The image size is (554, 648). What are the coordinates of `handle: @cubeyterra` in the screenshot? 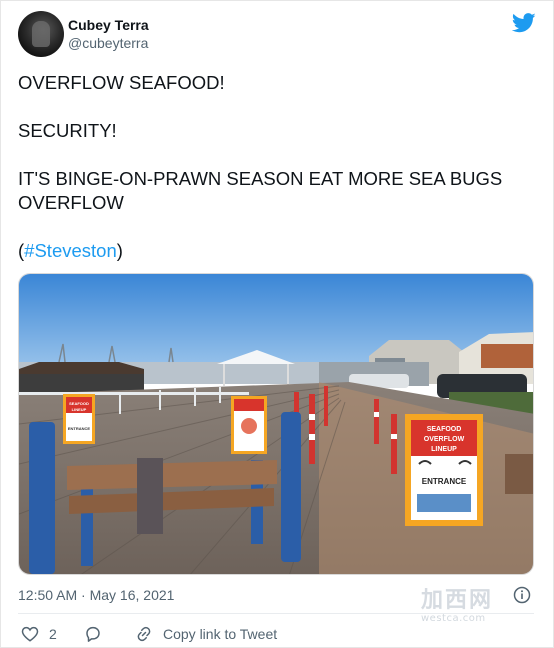 It's located at (108, 43).